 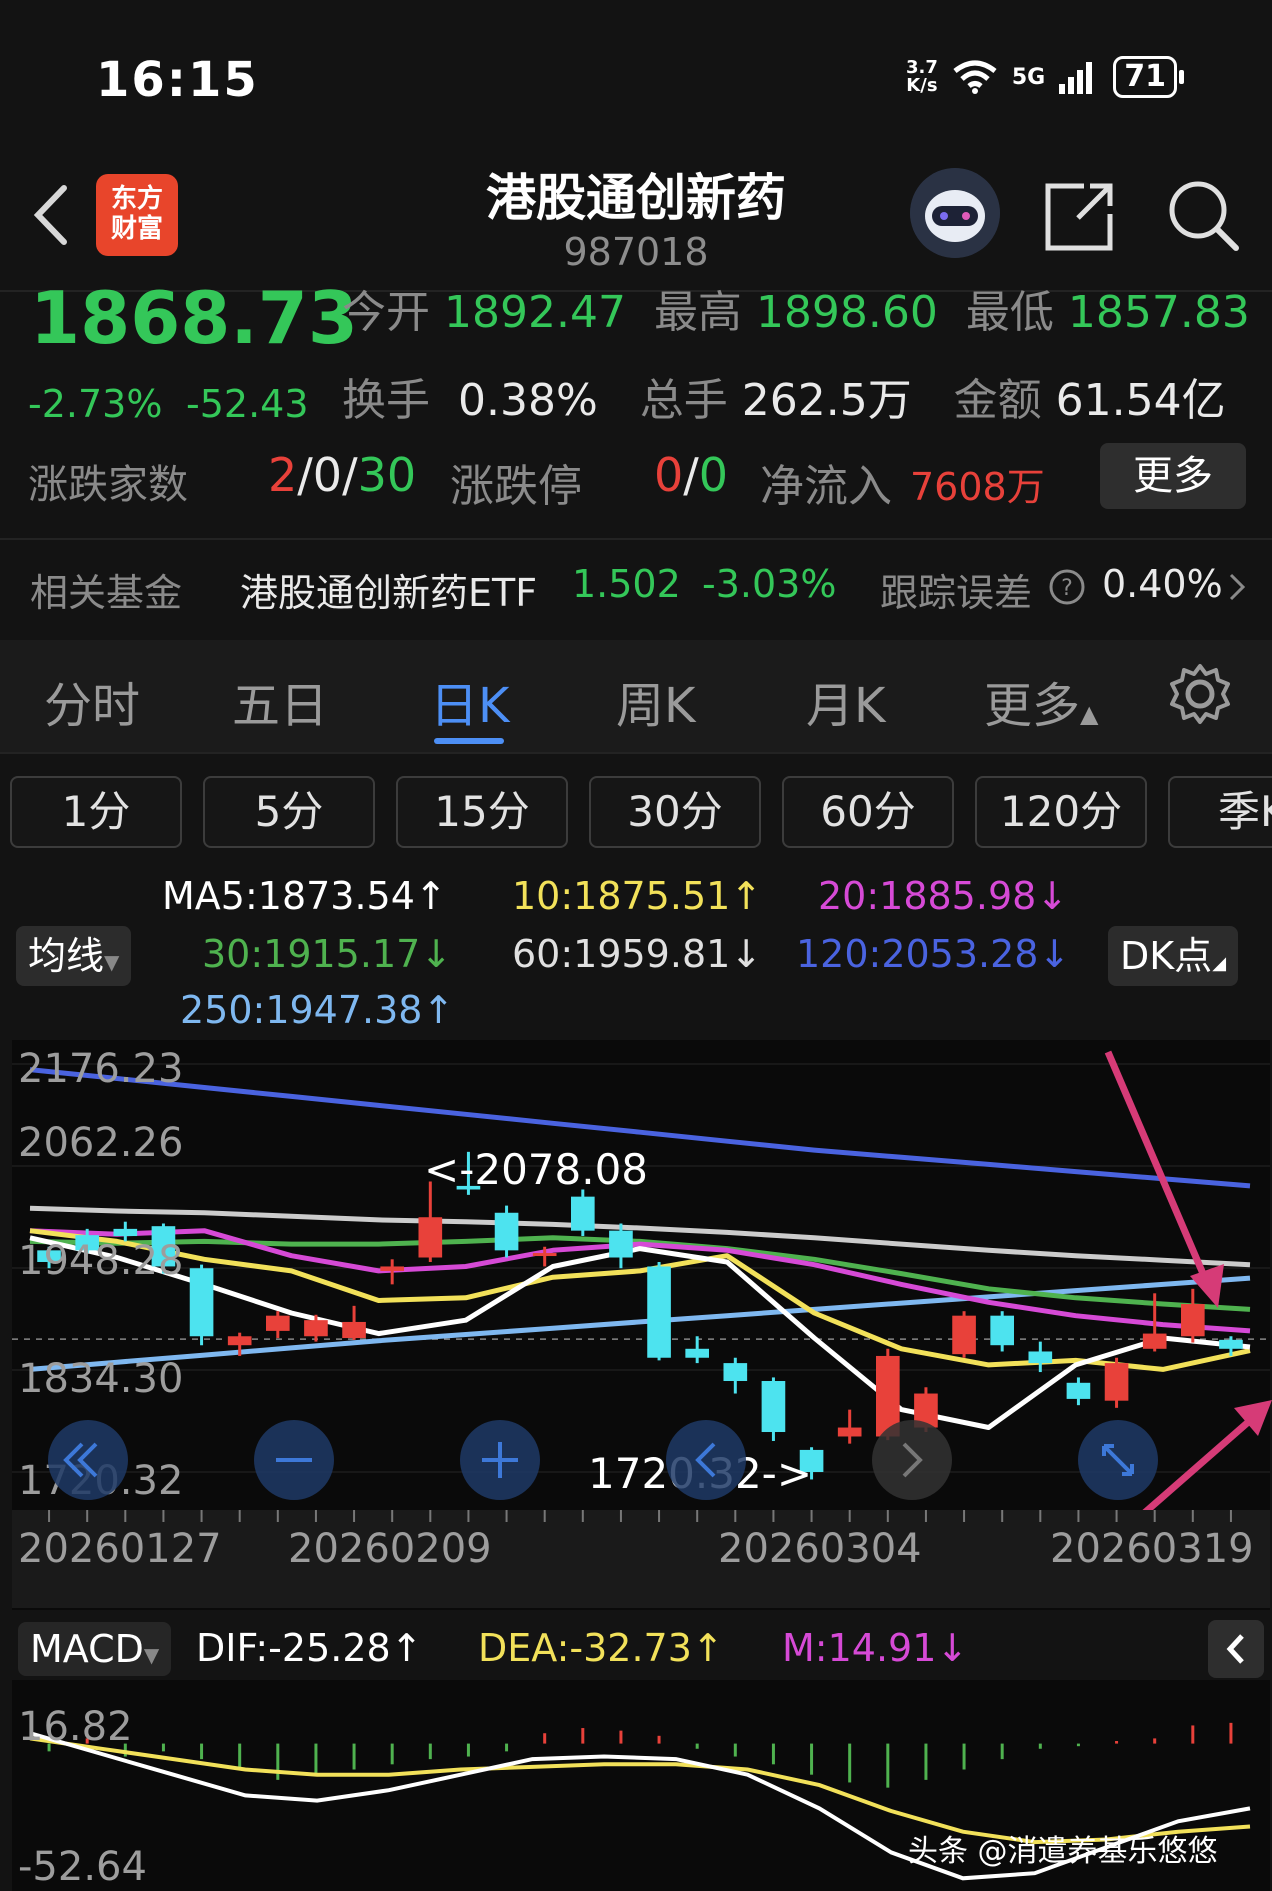 What do you see at coordinates (637, 896) in the screenshot?
I see `ma10-value: 10:1875.51↑` at bounding box center [637, 896].